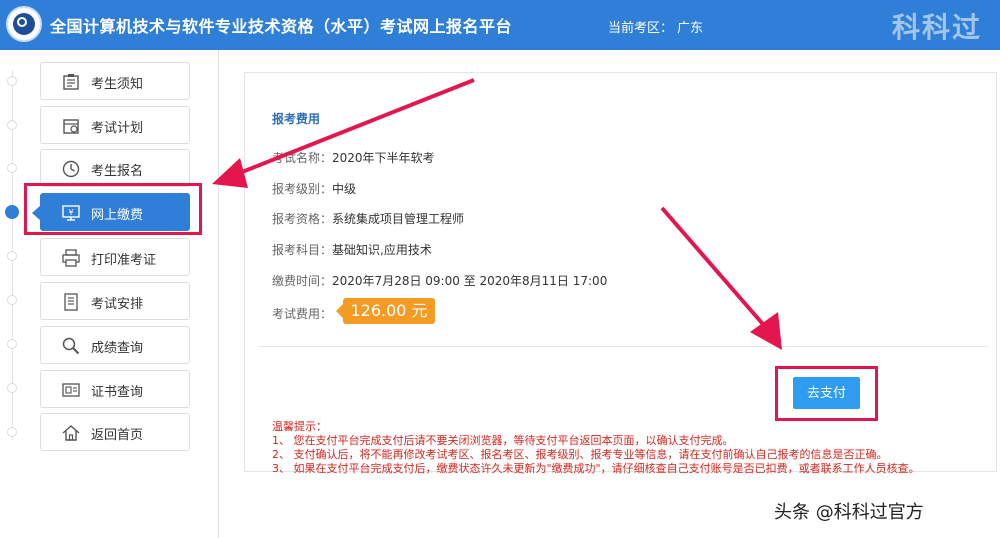  What do you see at coordinates (281, 26) in the screenshot?
I see `page-title: 全国计算机技术与软件专业技术资格（水平）考试网上报名平台` at bounding box center [281, 26].